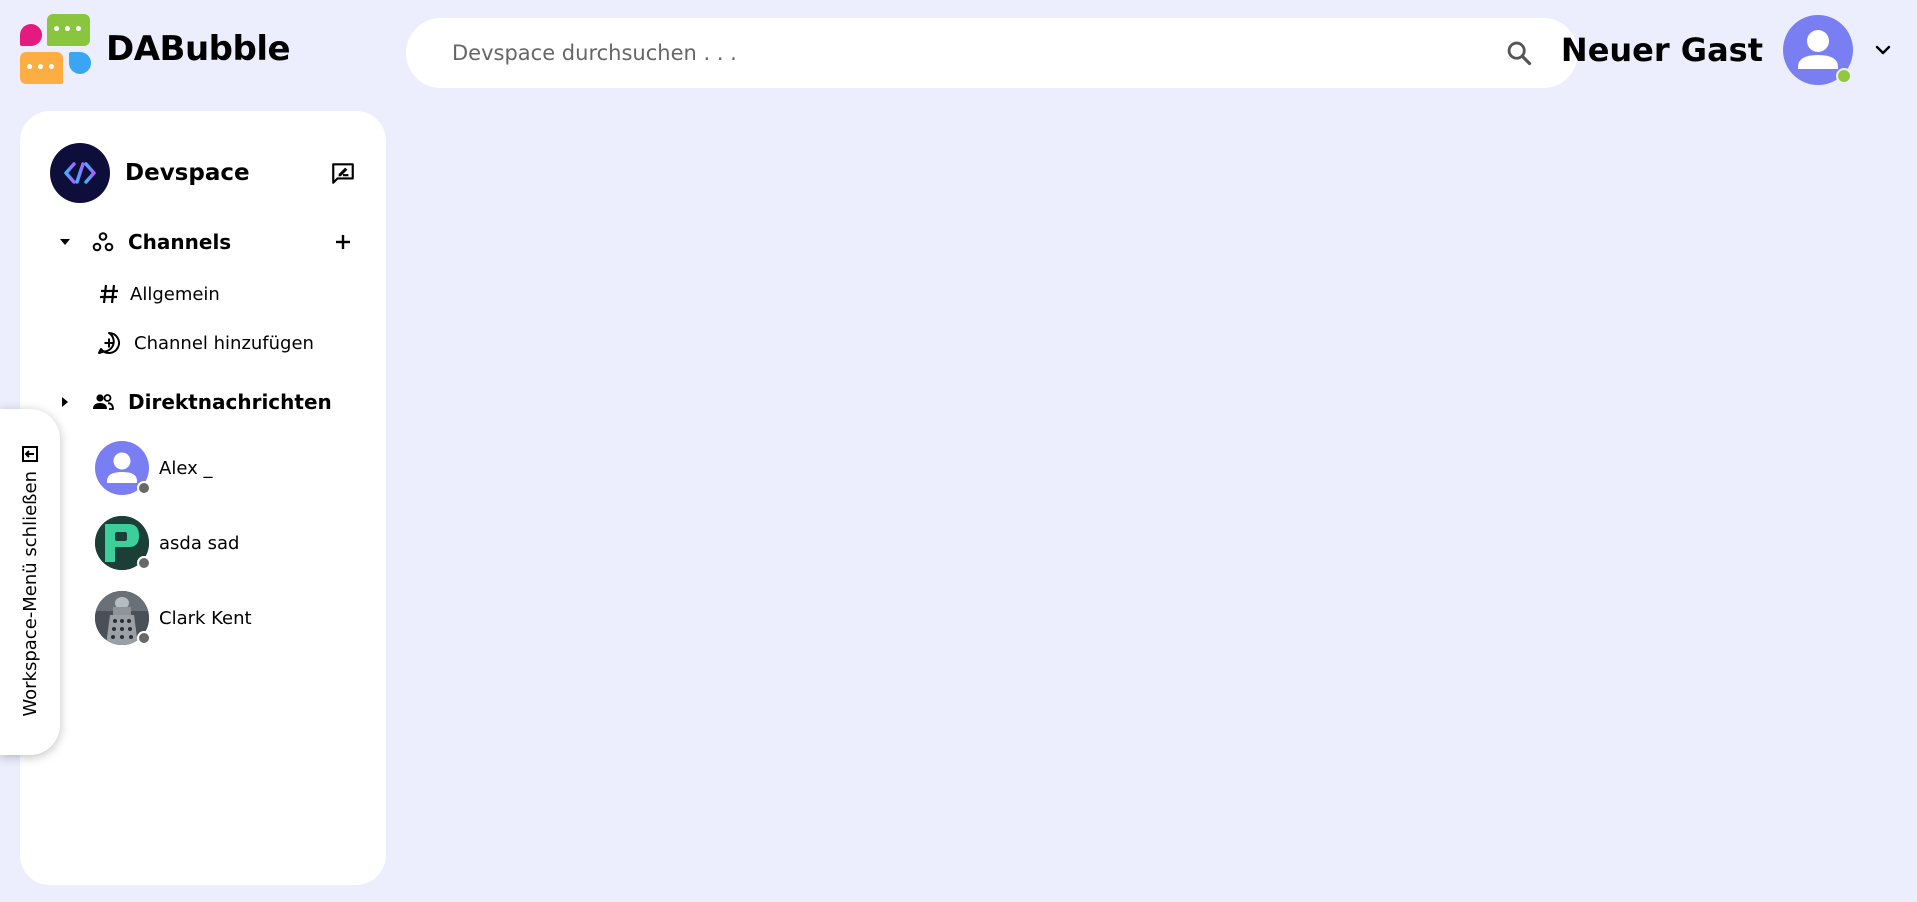 The height and width of the screenshot is (902, 1917). Describe the element at coordinates (180, 242) in the screenshot. I see `channels-label: Channels` at that location.